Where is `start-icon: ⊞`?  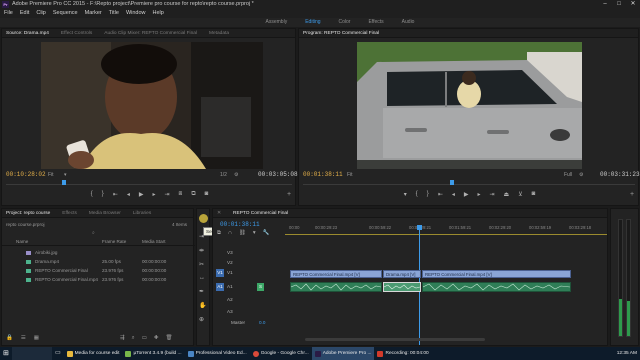
start-icon: ⊞ is located at coordinates (6, 353).